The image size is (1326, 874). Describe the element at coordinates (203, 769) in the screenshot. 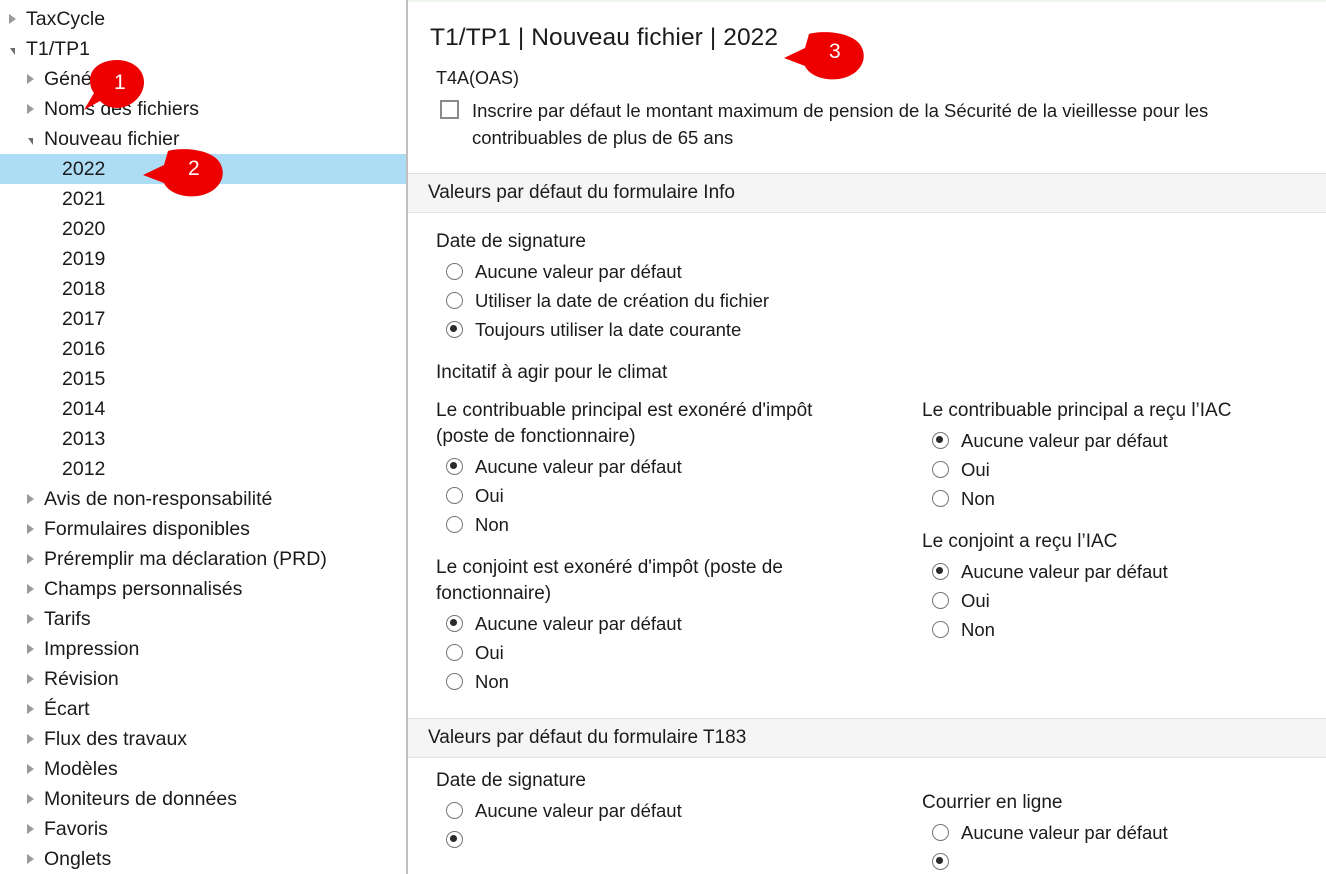

I see `tree-item-mod-les: Modèles` at that location.